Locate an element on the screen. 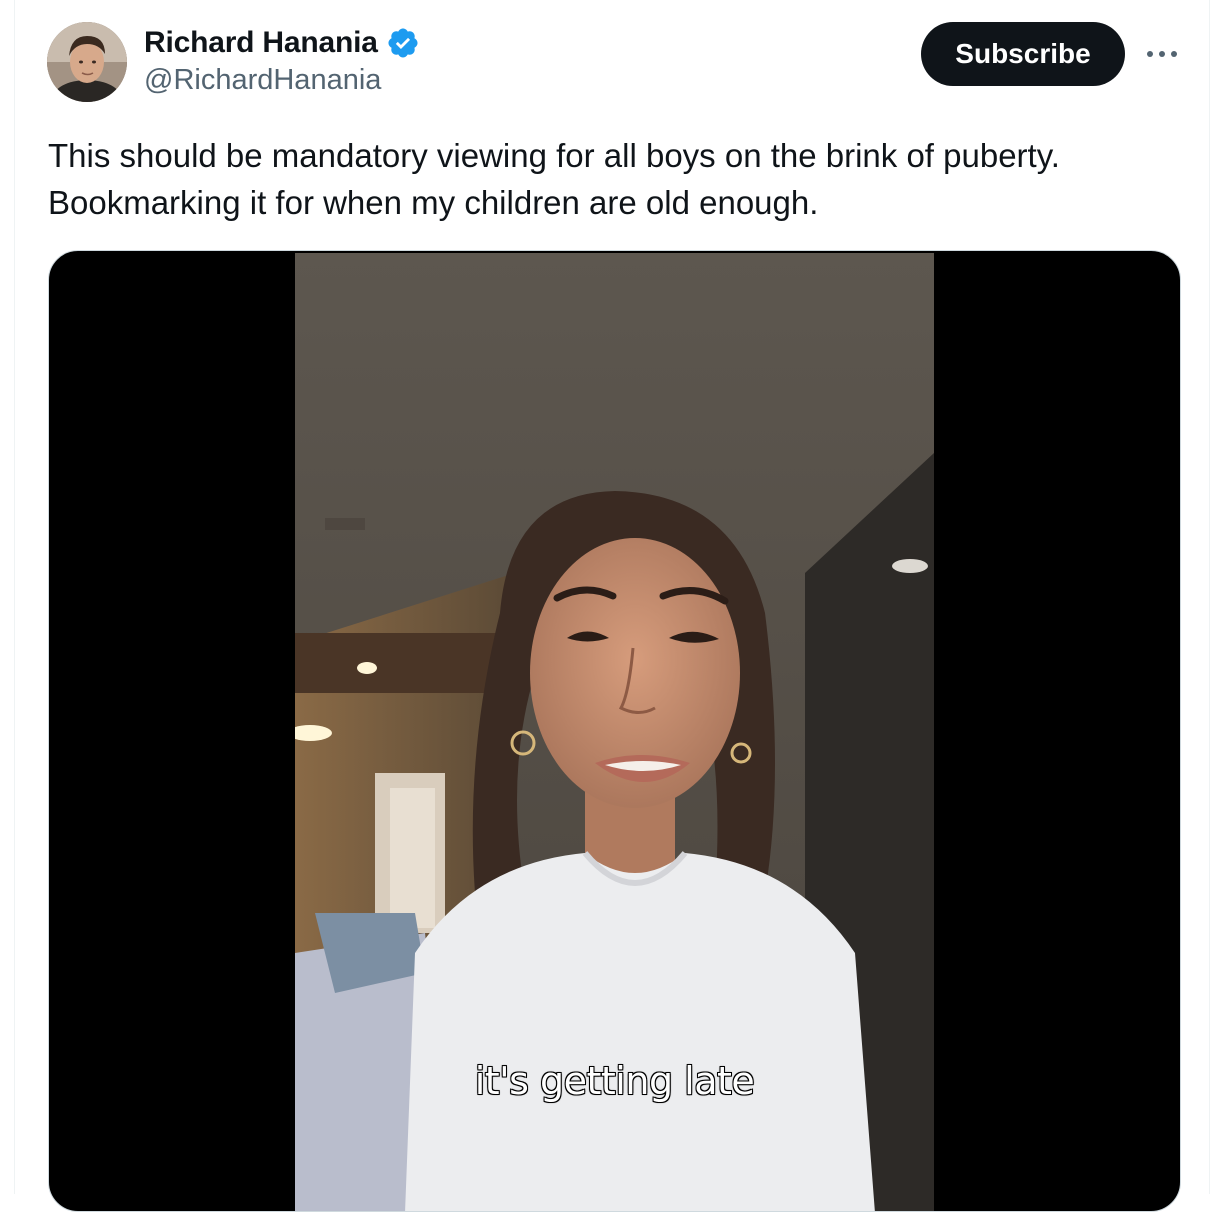  avatar is located at coordinates (87, 62).